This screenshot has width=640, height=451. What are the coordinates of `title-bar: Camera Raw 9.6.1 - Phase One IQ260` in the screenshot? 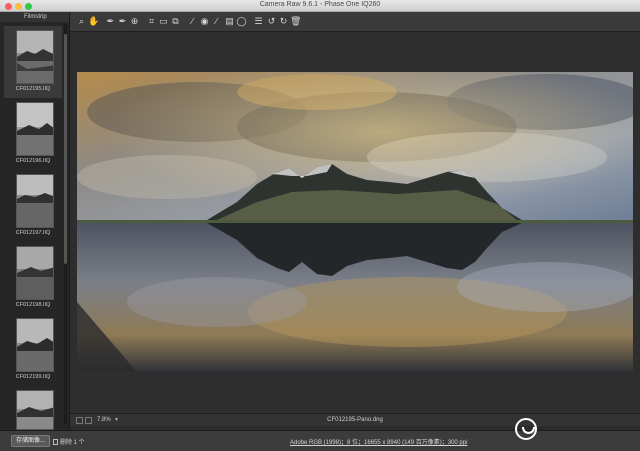 It's located at (320, 6).